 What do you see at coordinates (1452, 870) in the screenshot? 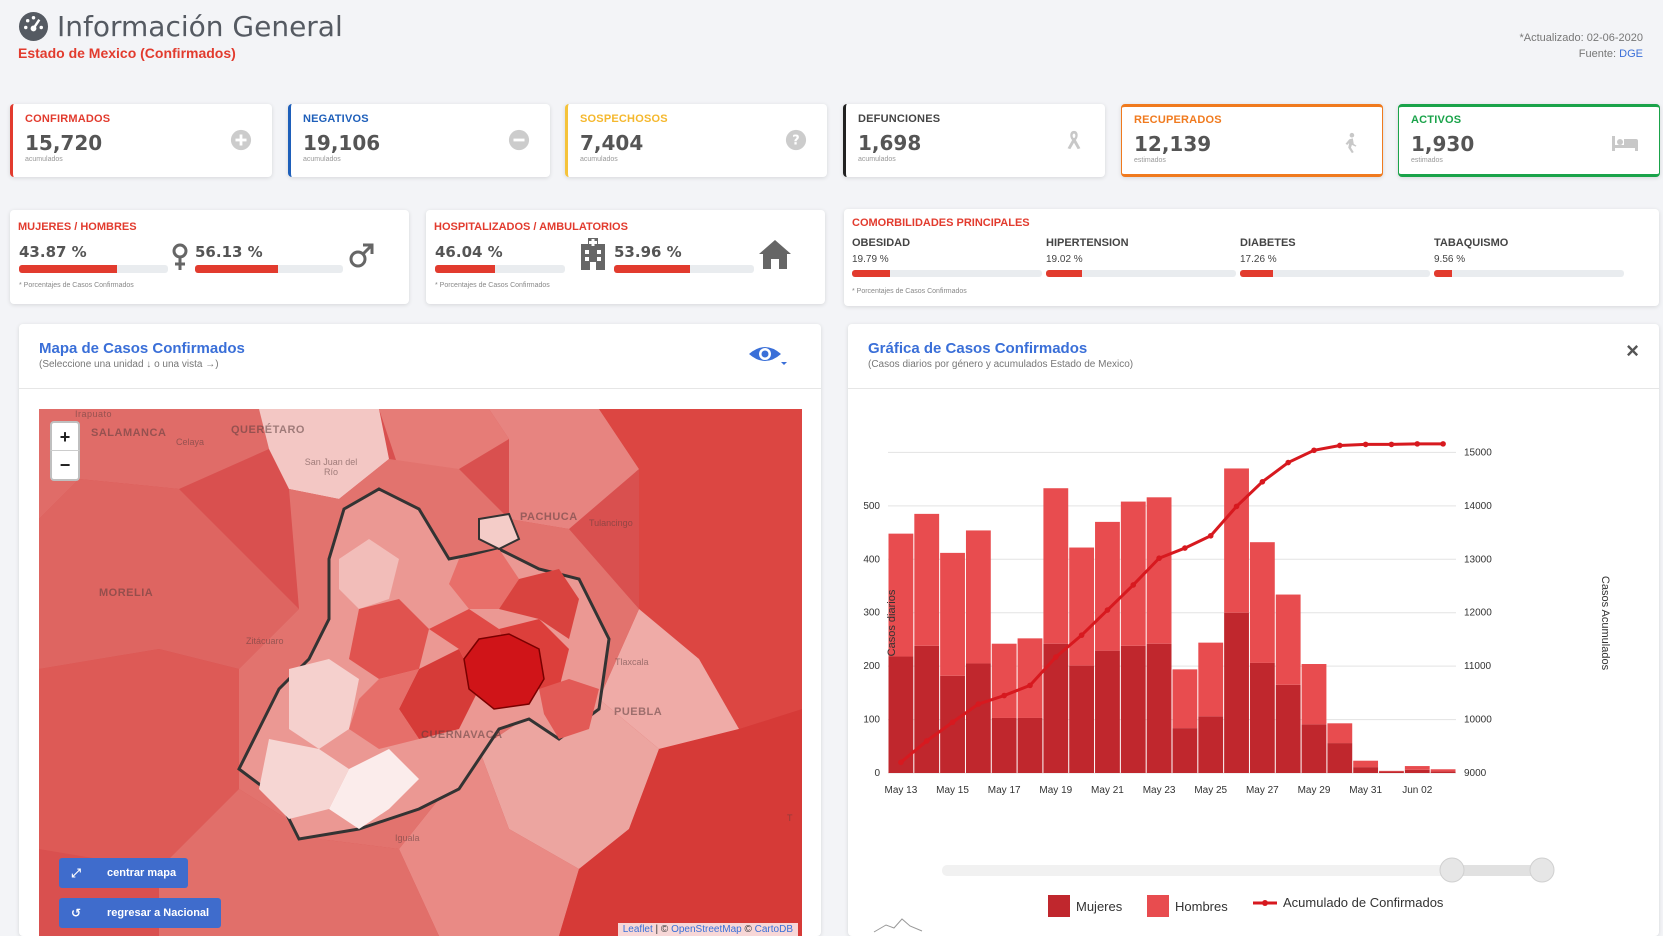
I see `range-handle-left` at bounding box center [1452, 870].